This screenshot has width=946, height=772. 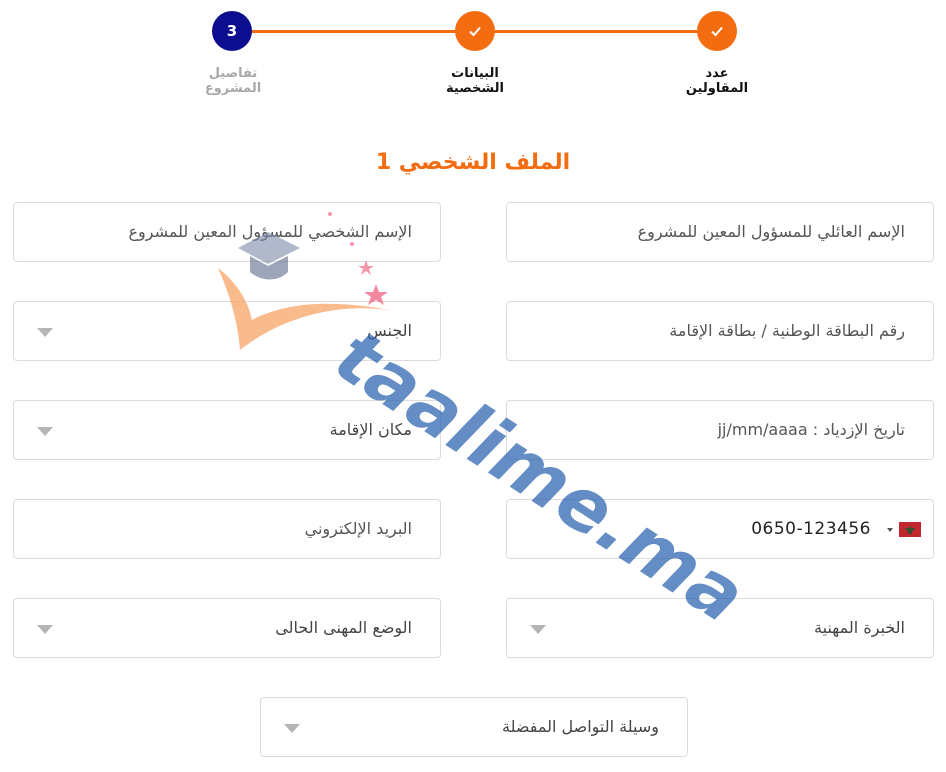 What do you see at coordinates (45, 431) in the screenshot?
I see `residence-chevron-down-icon` at bounding box center [45, 431].